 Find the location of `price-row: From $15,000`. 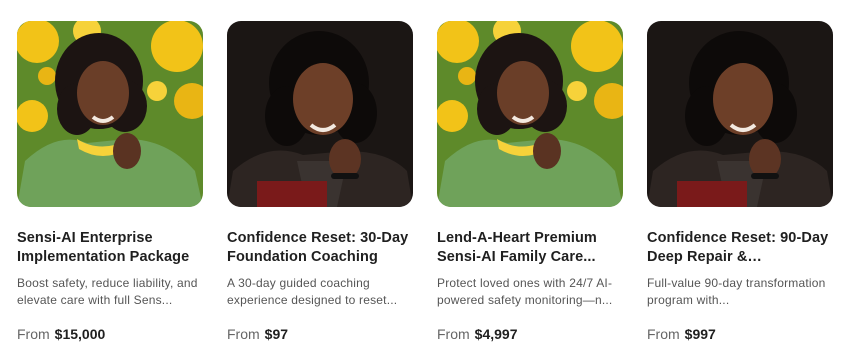

price-row: From $15,000 is located at coordinates (110, 334).